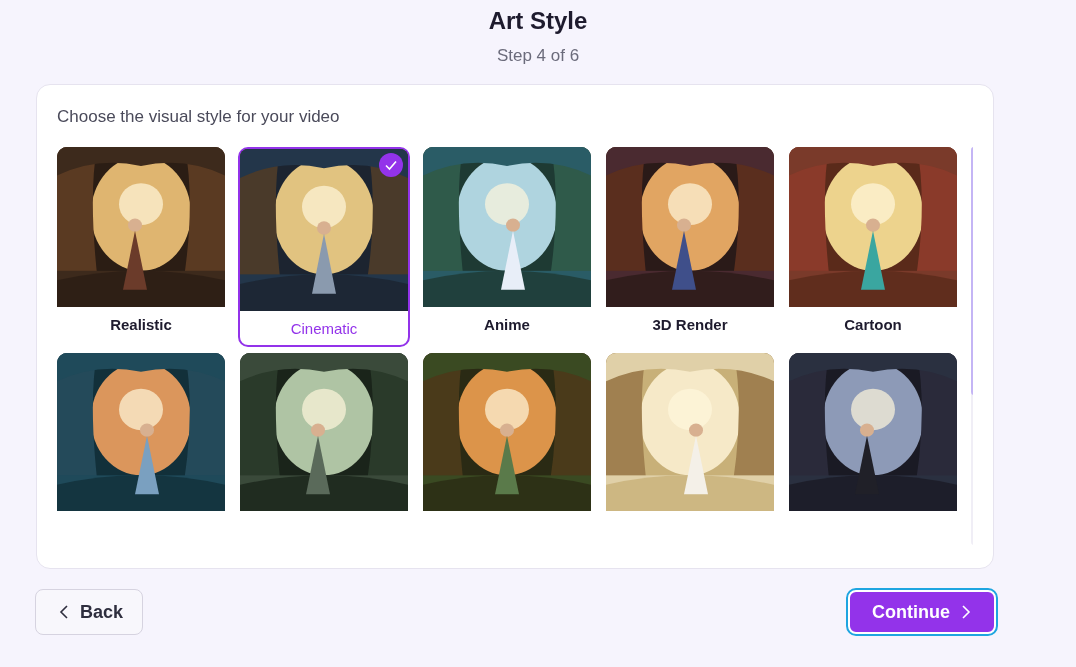 The image size is (1076, 667). What do you see at coordinates (538, 56) in the screenshot?
I see `step-indicator: Step 4 of 6` at bounding box center [538, 56].